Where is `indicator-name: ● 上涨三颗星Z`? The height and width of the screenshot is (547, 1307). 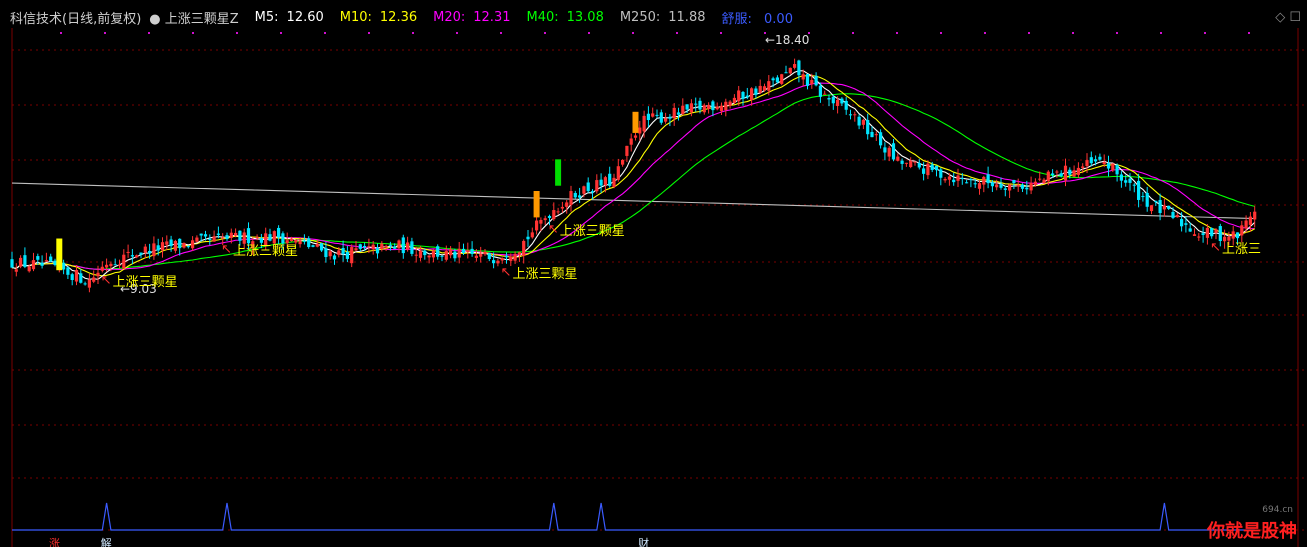
indicator-name: ● 上涨三颗星Z is located at coordinates (197, 17).